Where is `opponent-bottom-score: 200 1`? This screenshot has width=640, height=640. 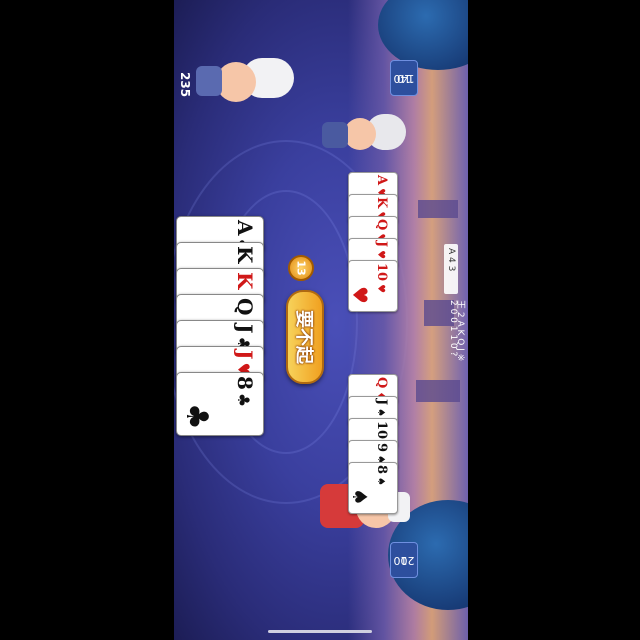
opponent-bottom-score: 200 1 is located at coordinates (404, 560).